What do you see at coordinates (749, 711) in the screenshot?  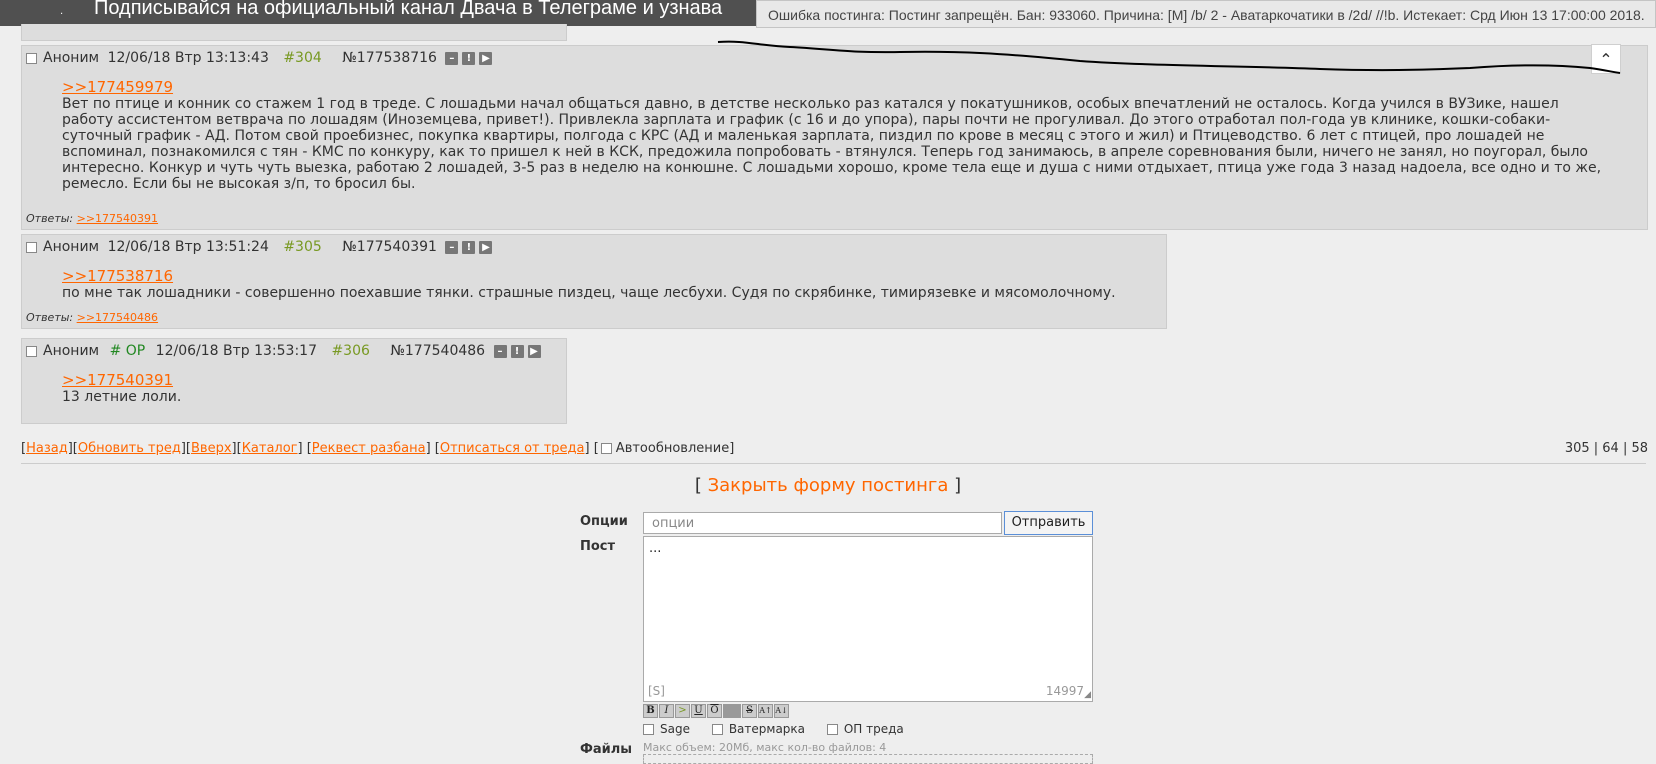 I see `strike-button: S` at bounding box center [749, 711].